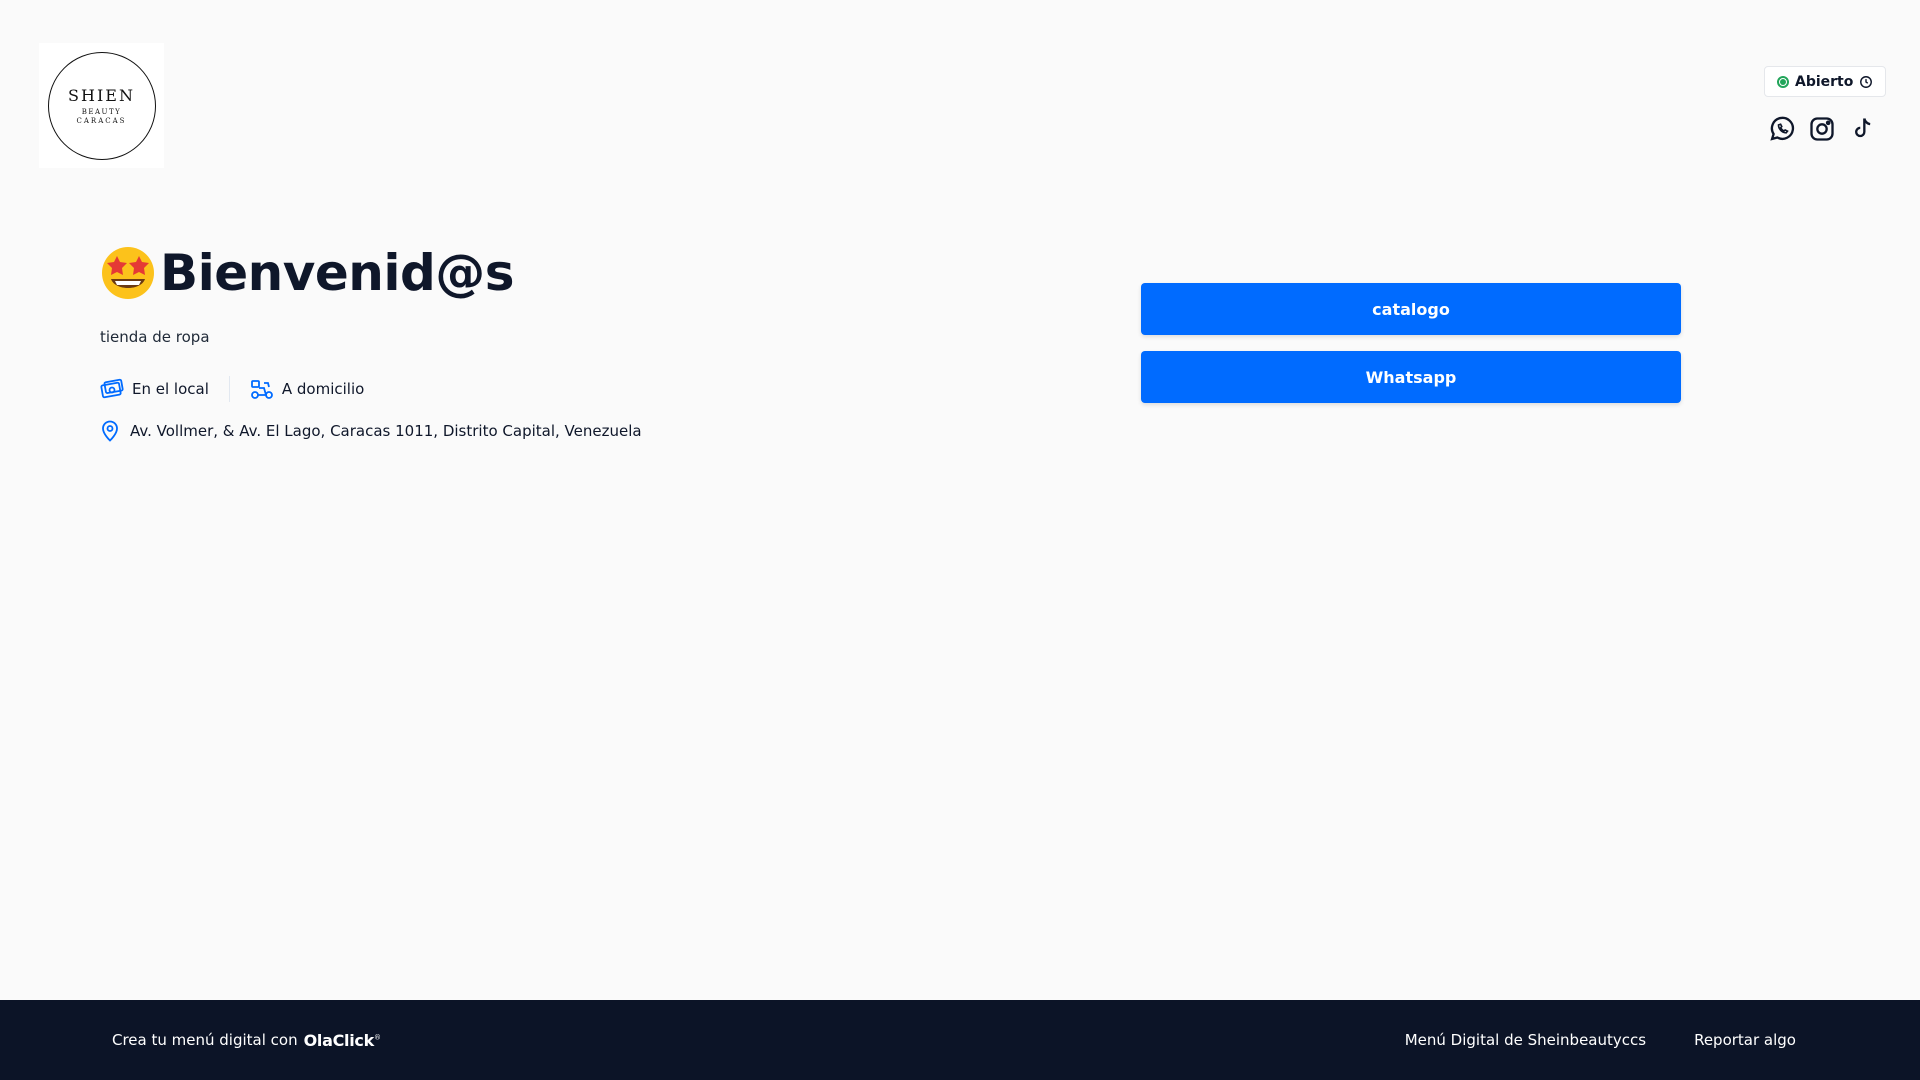  Describe the element at coordinates (377, 1037) in the screenshot. I see `olaclick-brand-mark: ®` at that location.